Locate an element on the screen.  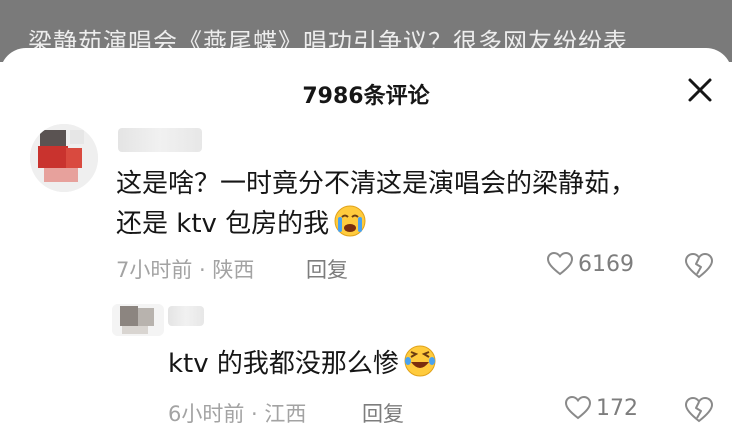
close-button is located at coordinates (700, 90).